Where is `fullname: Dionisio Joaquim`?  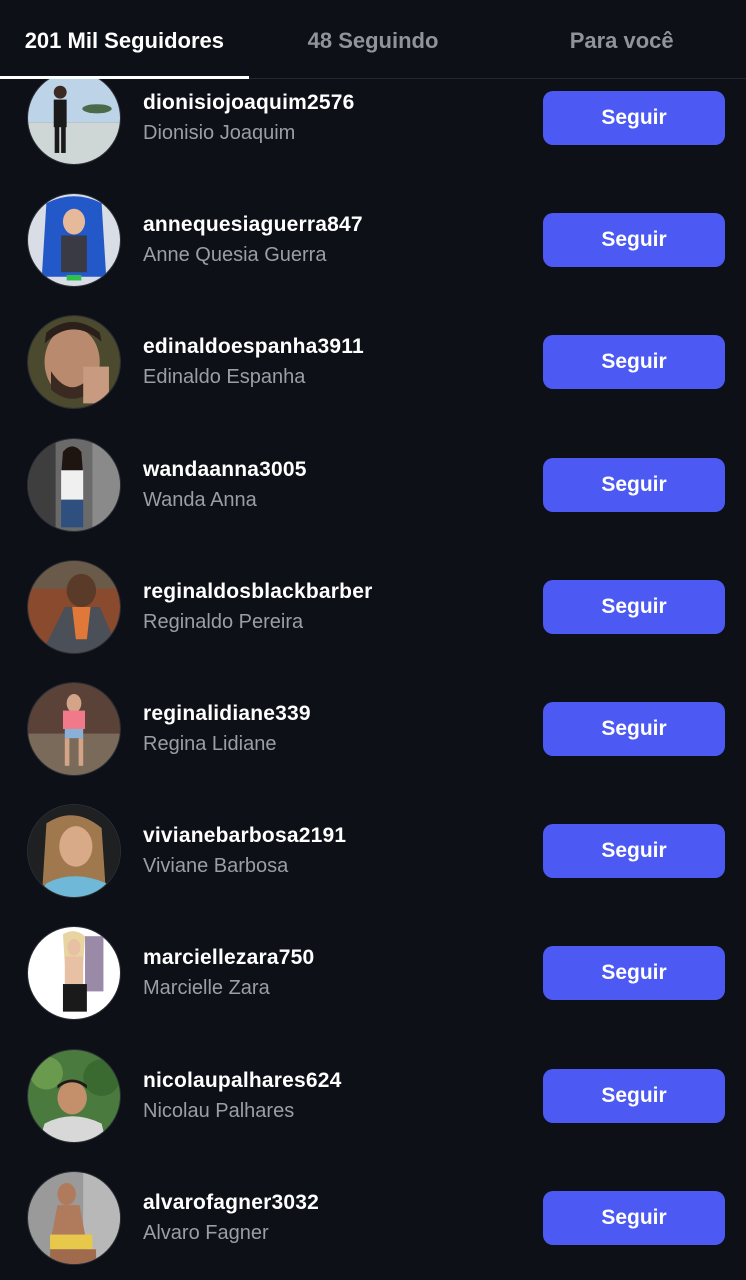
fullname: Dionisio Joaquim is located at coordinates (219, 133).